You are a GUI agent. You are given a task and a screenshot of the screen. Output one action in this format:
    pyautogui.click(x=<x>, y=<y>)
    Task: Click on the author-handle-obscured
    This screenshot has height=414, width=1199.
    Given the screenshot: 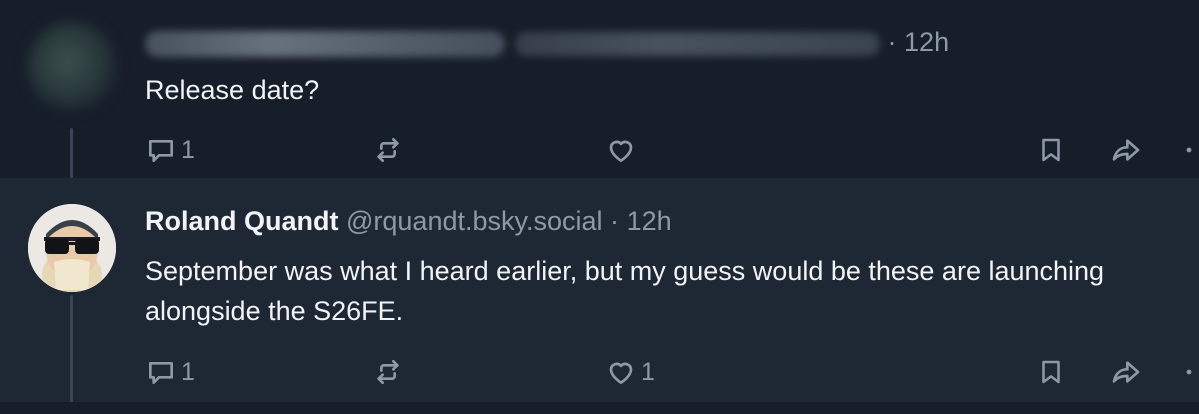 What is the action you would take?
    pyautogui.click(x=697, y=43)
    